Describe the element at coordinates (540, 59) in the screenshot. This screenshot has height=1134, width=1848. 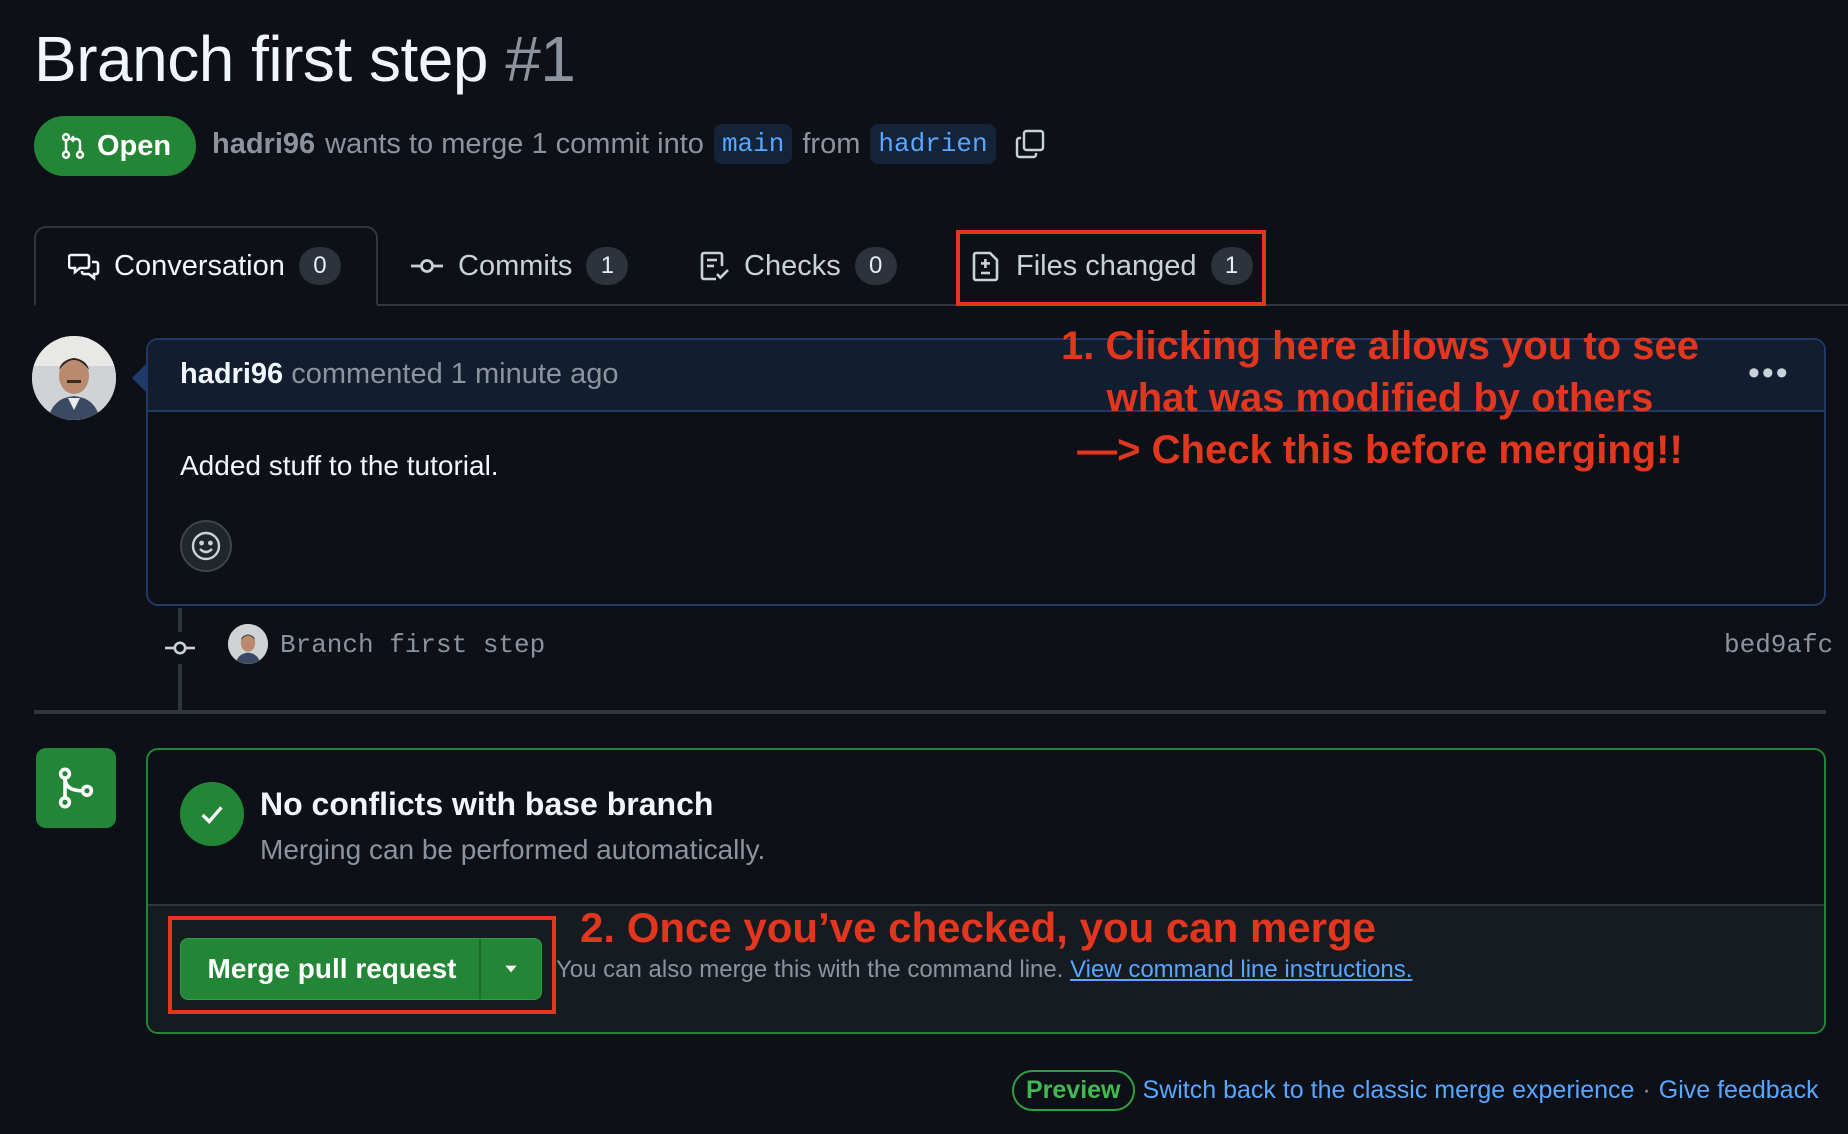
I see `pr-number: #1` at that location.